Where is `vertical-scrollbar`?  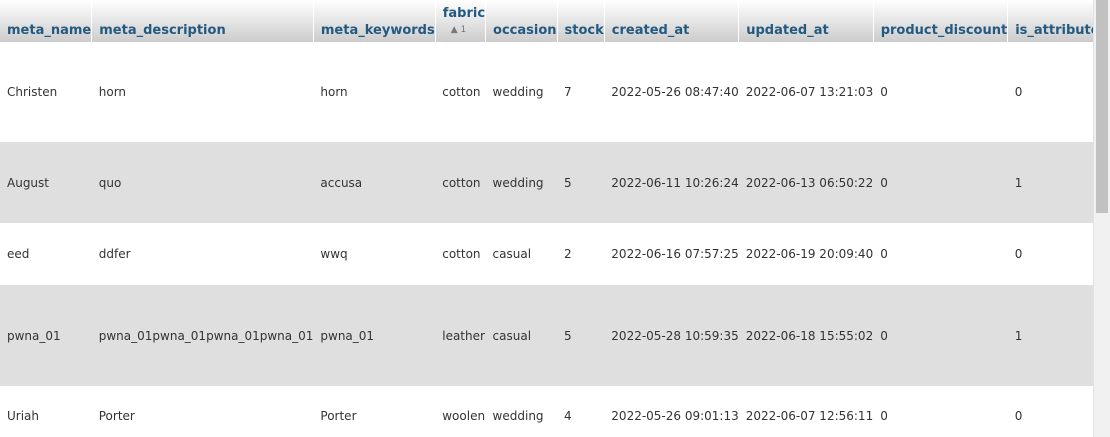 vertical-scrollbar is located at coordinates (1101, 218).